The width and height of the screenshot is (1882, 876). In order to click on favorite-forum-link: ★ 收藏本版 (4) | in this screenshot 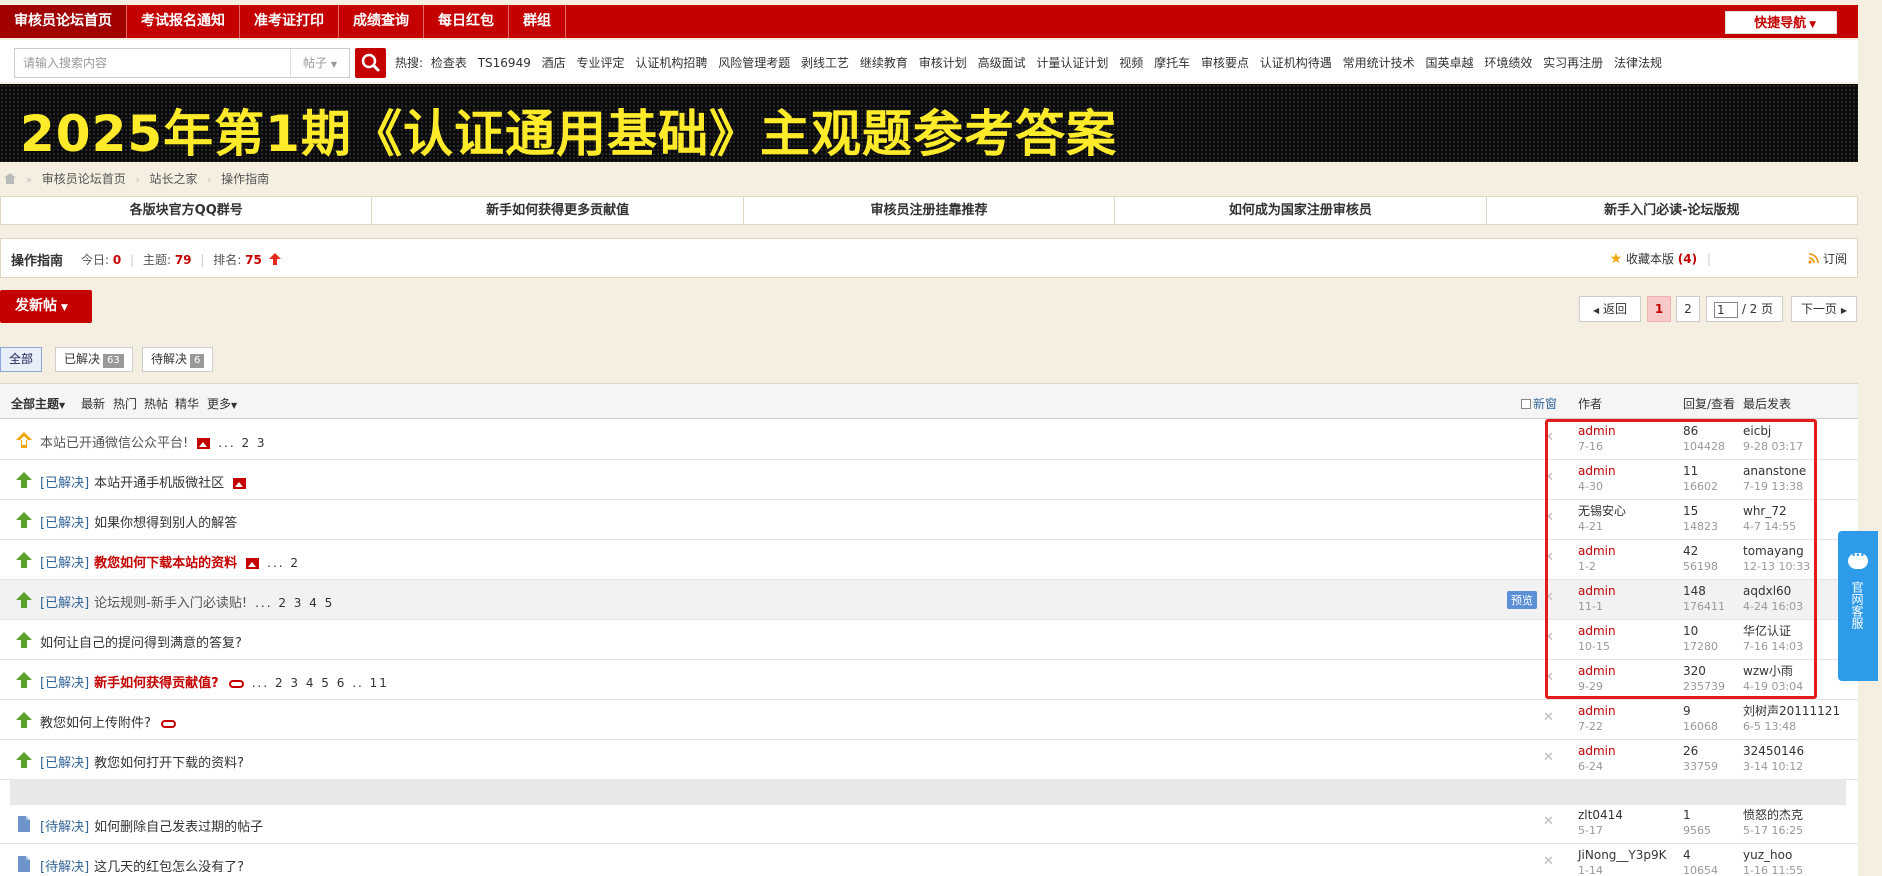, I will do `click(1660, 258)`.